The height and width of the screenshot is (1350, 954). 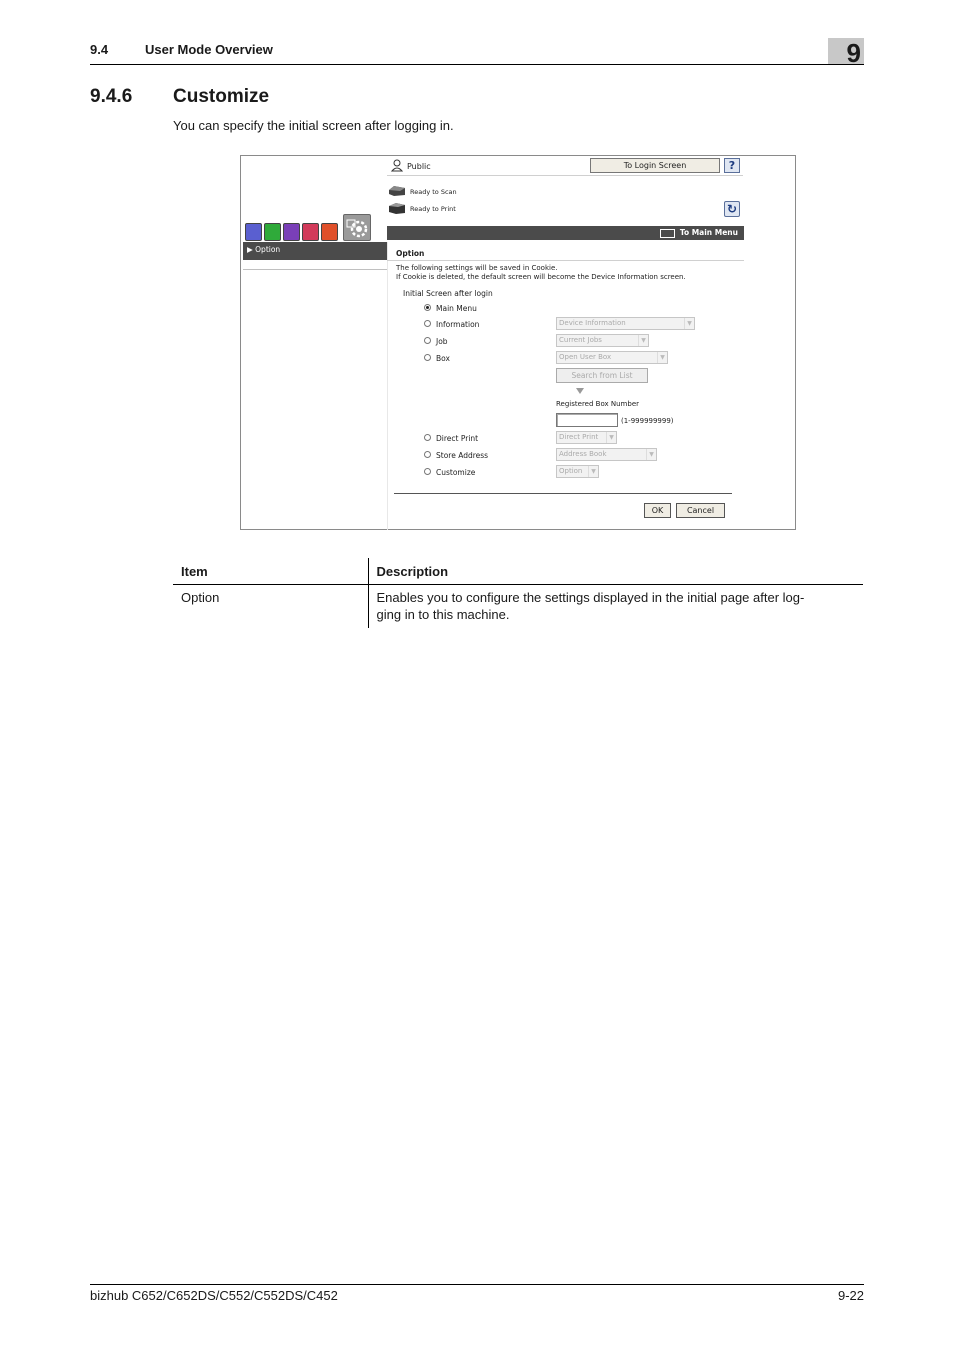 What do you see at coordinates (457, 438) in the screenshot?
I see `radio-label-direct-print: Direct Print` at bounding box center [457, 438].